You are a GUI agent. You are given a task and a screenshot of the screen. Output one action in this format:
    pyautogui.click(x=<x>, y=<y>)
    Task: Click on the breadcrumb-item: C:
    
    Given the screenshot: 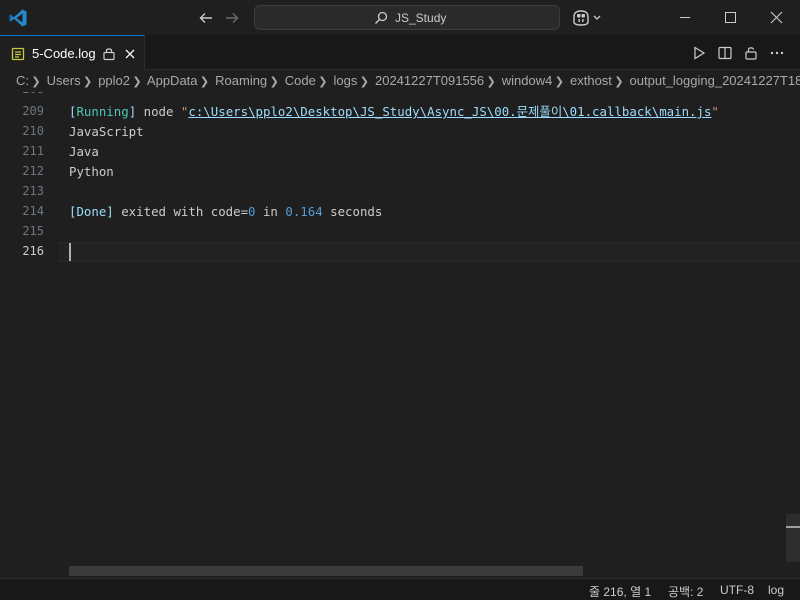 What is the action you would take?
    pyautogui.click(x=22, y=80)
    